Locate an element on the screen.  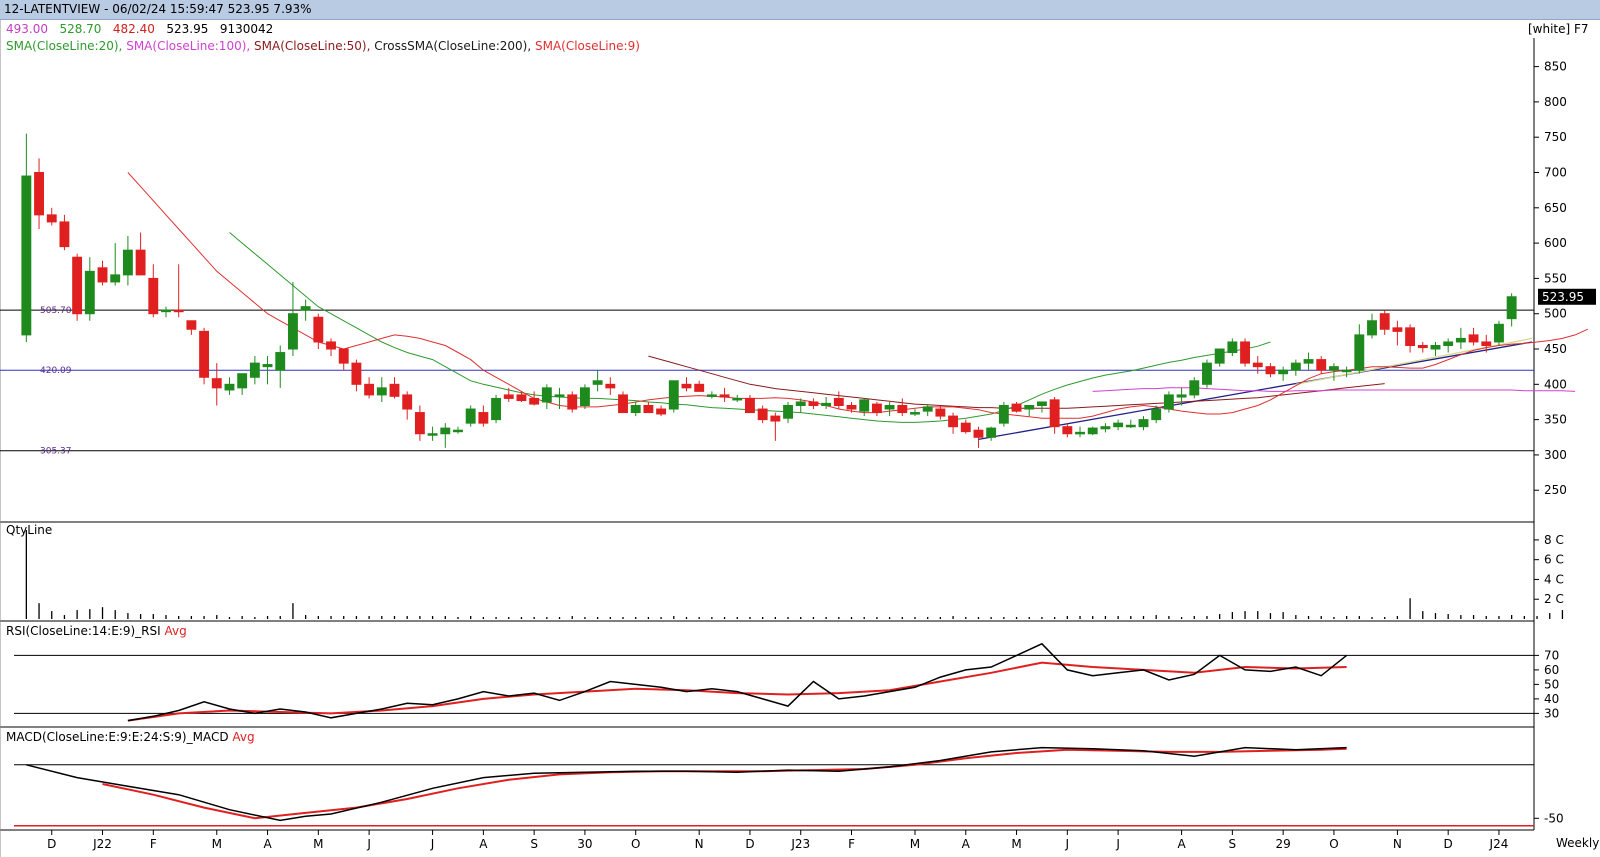
x-tick-label: N is located at coordinates (1397, 844).